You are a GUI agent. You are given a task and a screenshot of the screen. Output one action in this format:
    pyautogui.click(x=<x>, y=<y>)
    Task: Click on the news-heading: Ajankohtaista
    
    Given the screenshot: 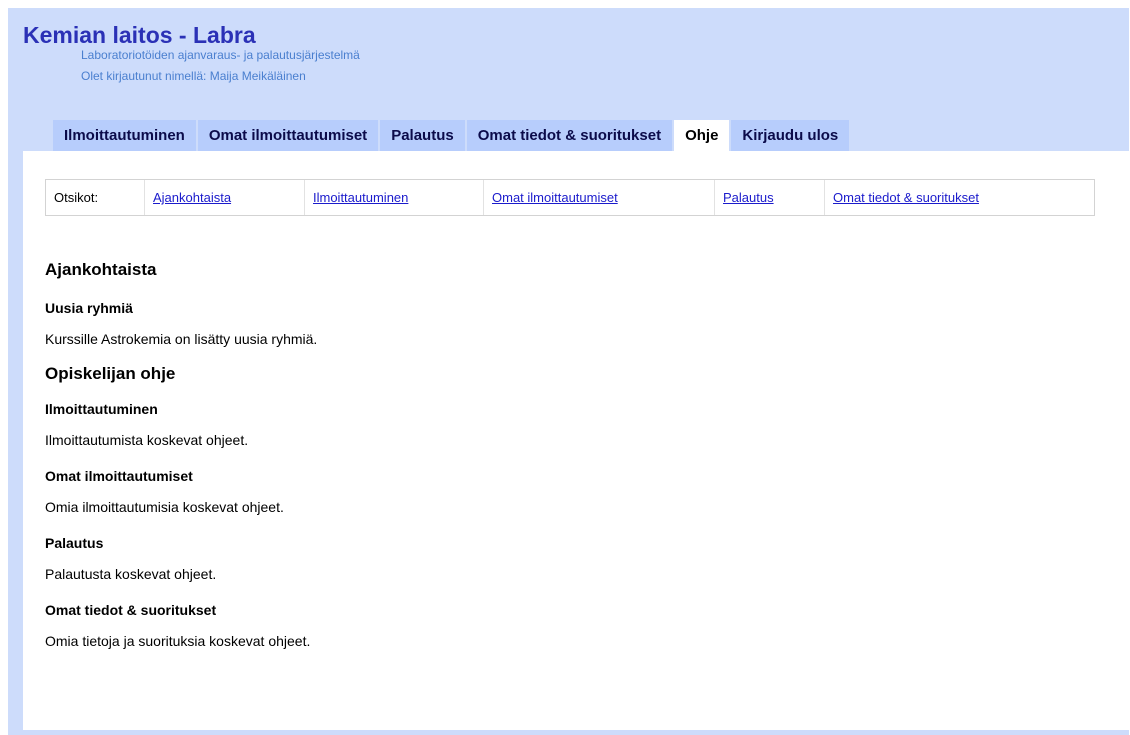 What is the action you would take?
    pyautogui.click(x=101, y=269)
    